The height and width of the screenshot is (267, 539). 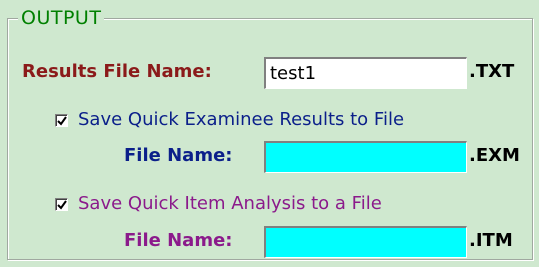 I want to click on save-examinee-results-checkbox: Save Quick Examinee Results to File, so click(x=229, y=120).